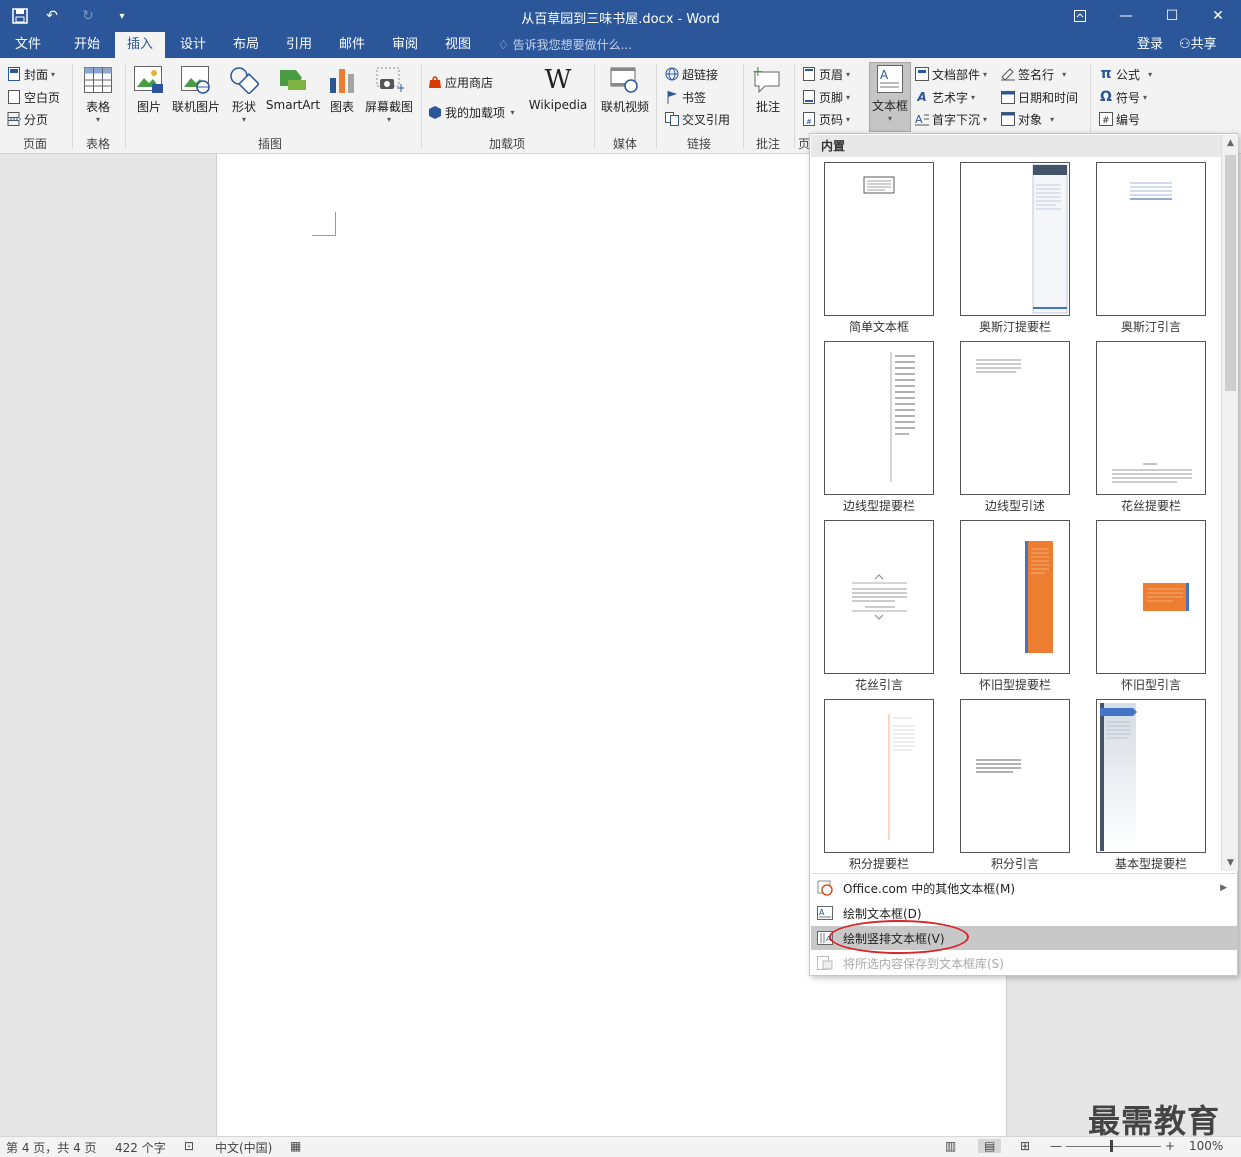 The image size is (1241, 1157). Describe the element at coordinates (193, 45) in the screenshot. I see `tab-design: 设计` at that location.